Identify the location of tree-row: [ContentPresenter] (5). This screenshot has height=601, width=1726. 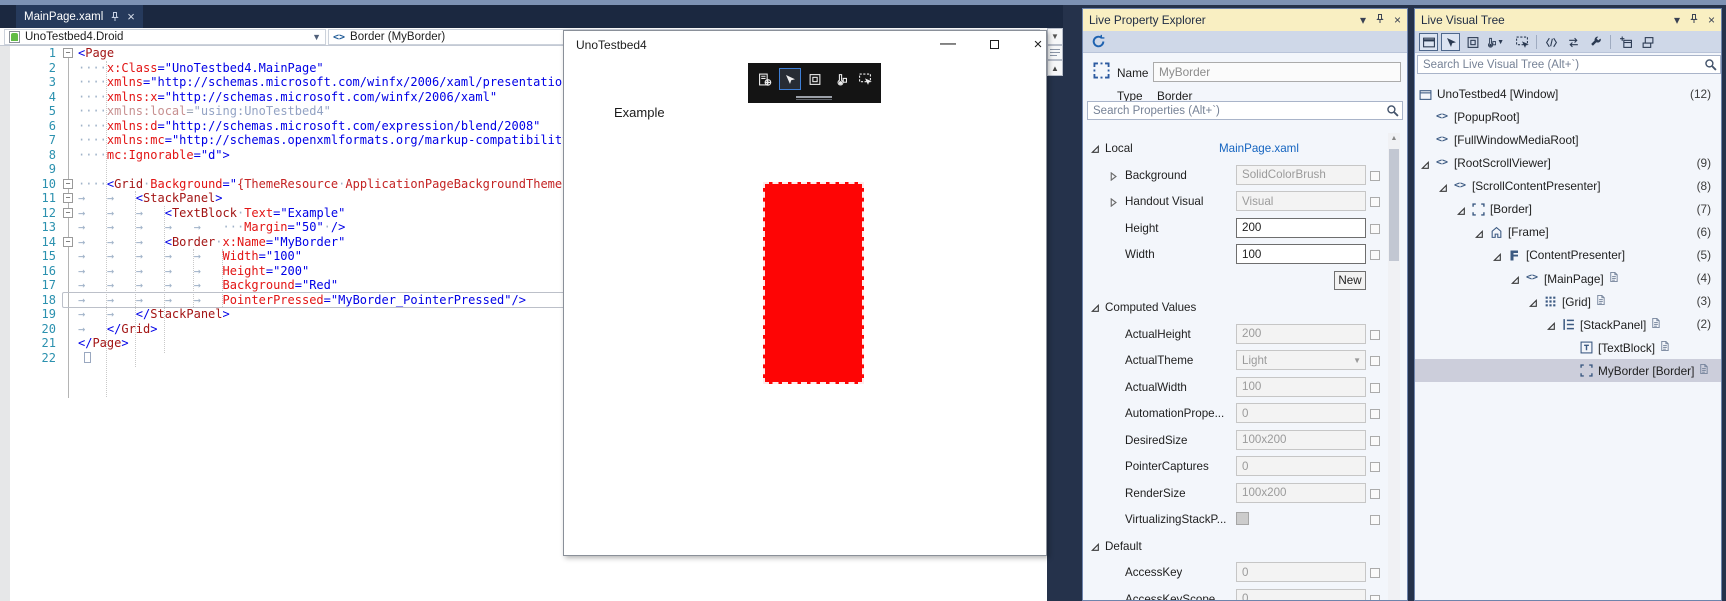
(1568, 255).